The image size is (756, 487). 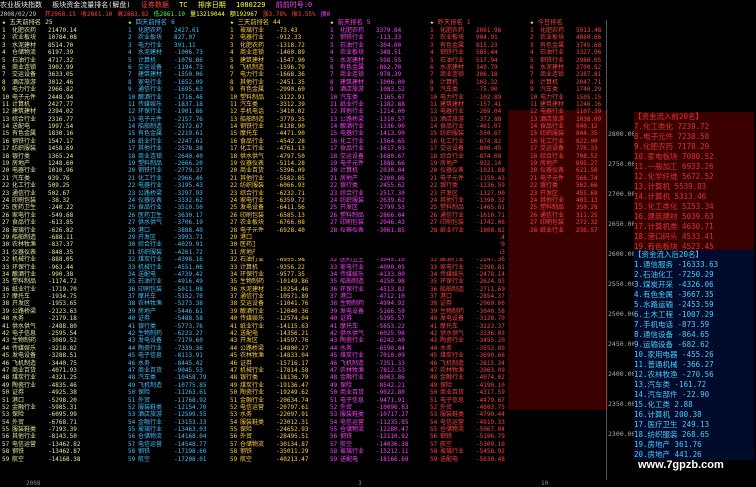 I want to click on table-row: 51 电子信息 -4479.67, so click(x=478, y=400).